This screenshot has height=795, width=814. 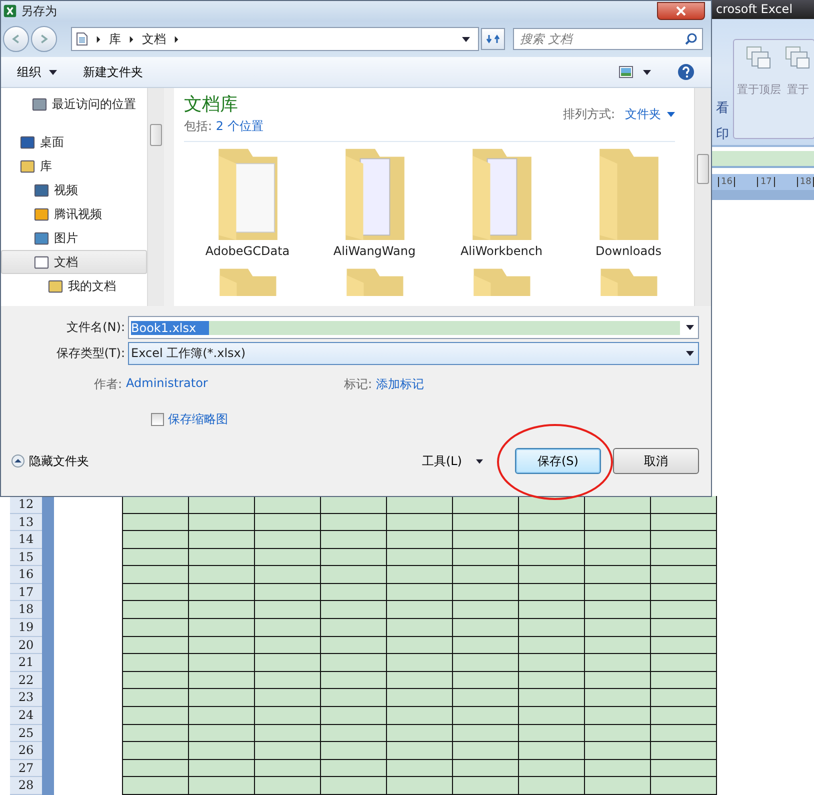 What do you see at coordinates (26, 786) in the screenshot?
I see `row-header: 28` at bounding box center [26, 786].